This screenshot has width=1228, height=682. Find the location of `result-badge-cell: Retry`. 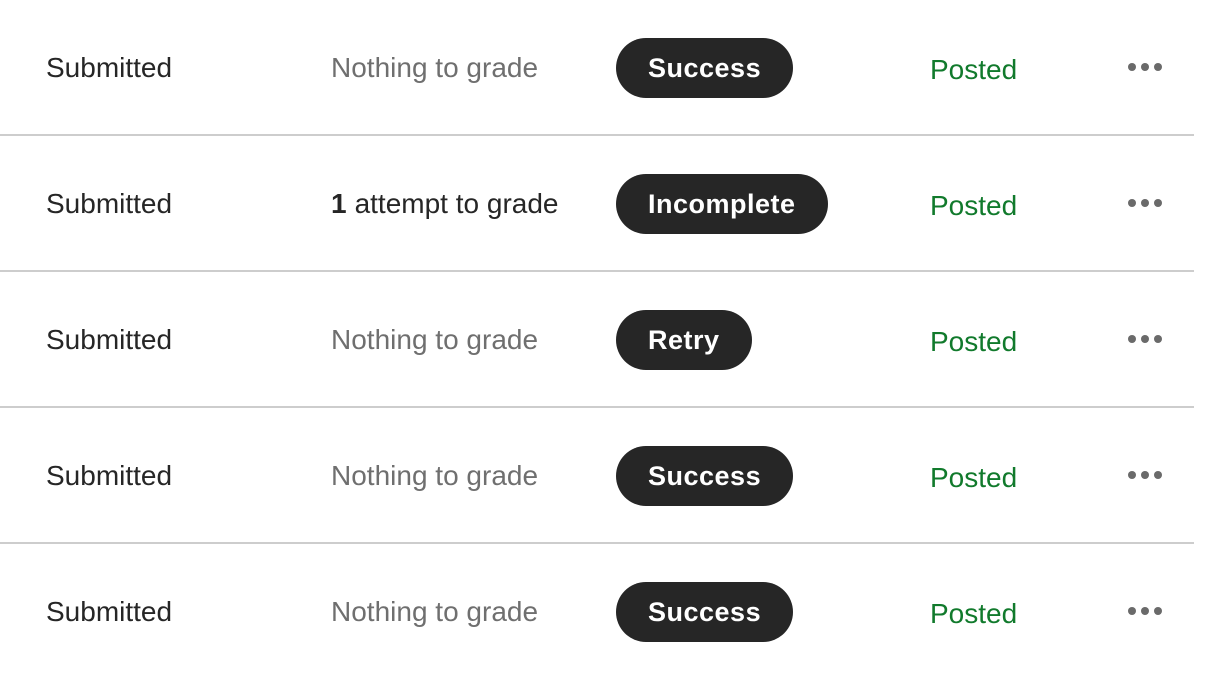

result-badge-cell: Retry is located at coordinates (684, 340).